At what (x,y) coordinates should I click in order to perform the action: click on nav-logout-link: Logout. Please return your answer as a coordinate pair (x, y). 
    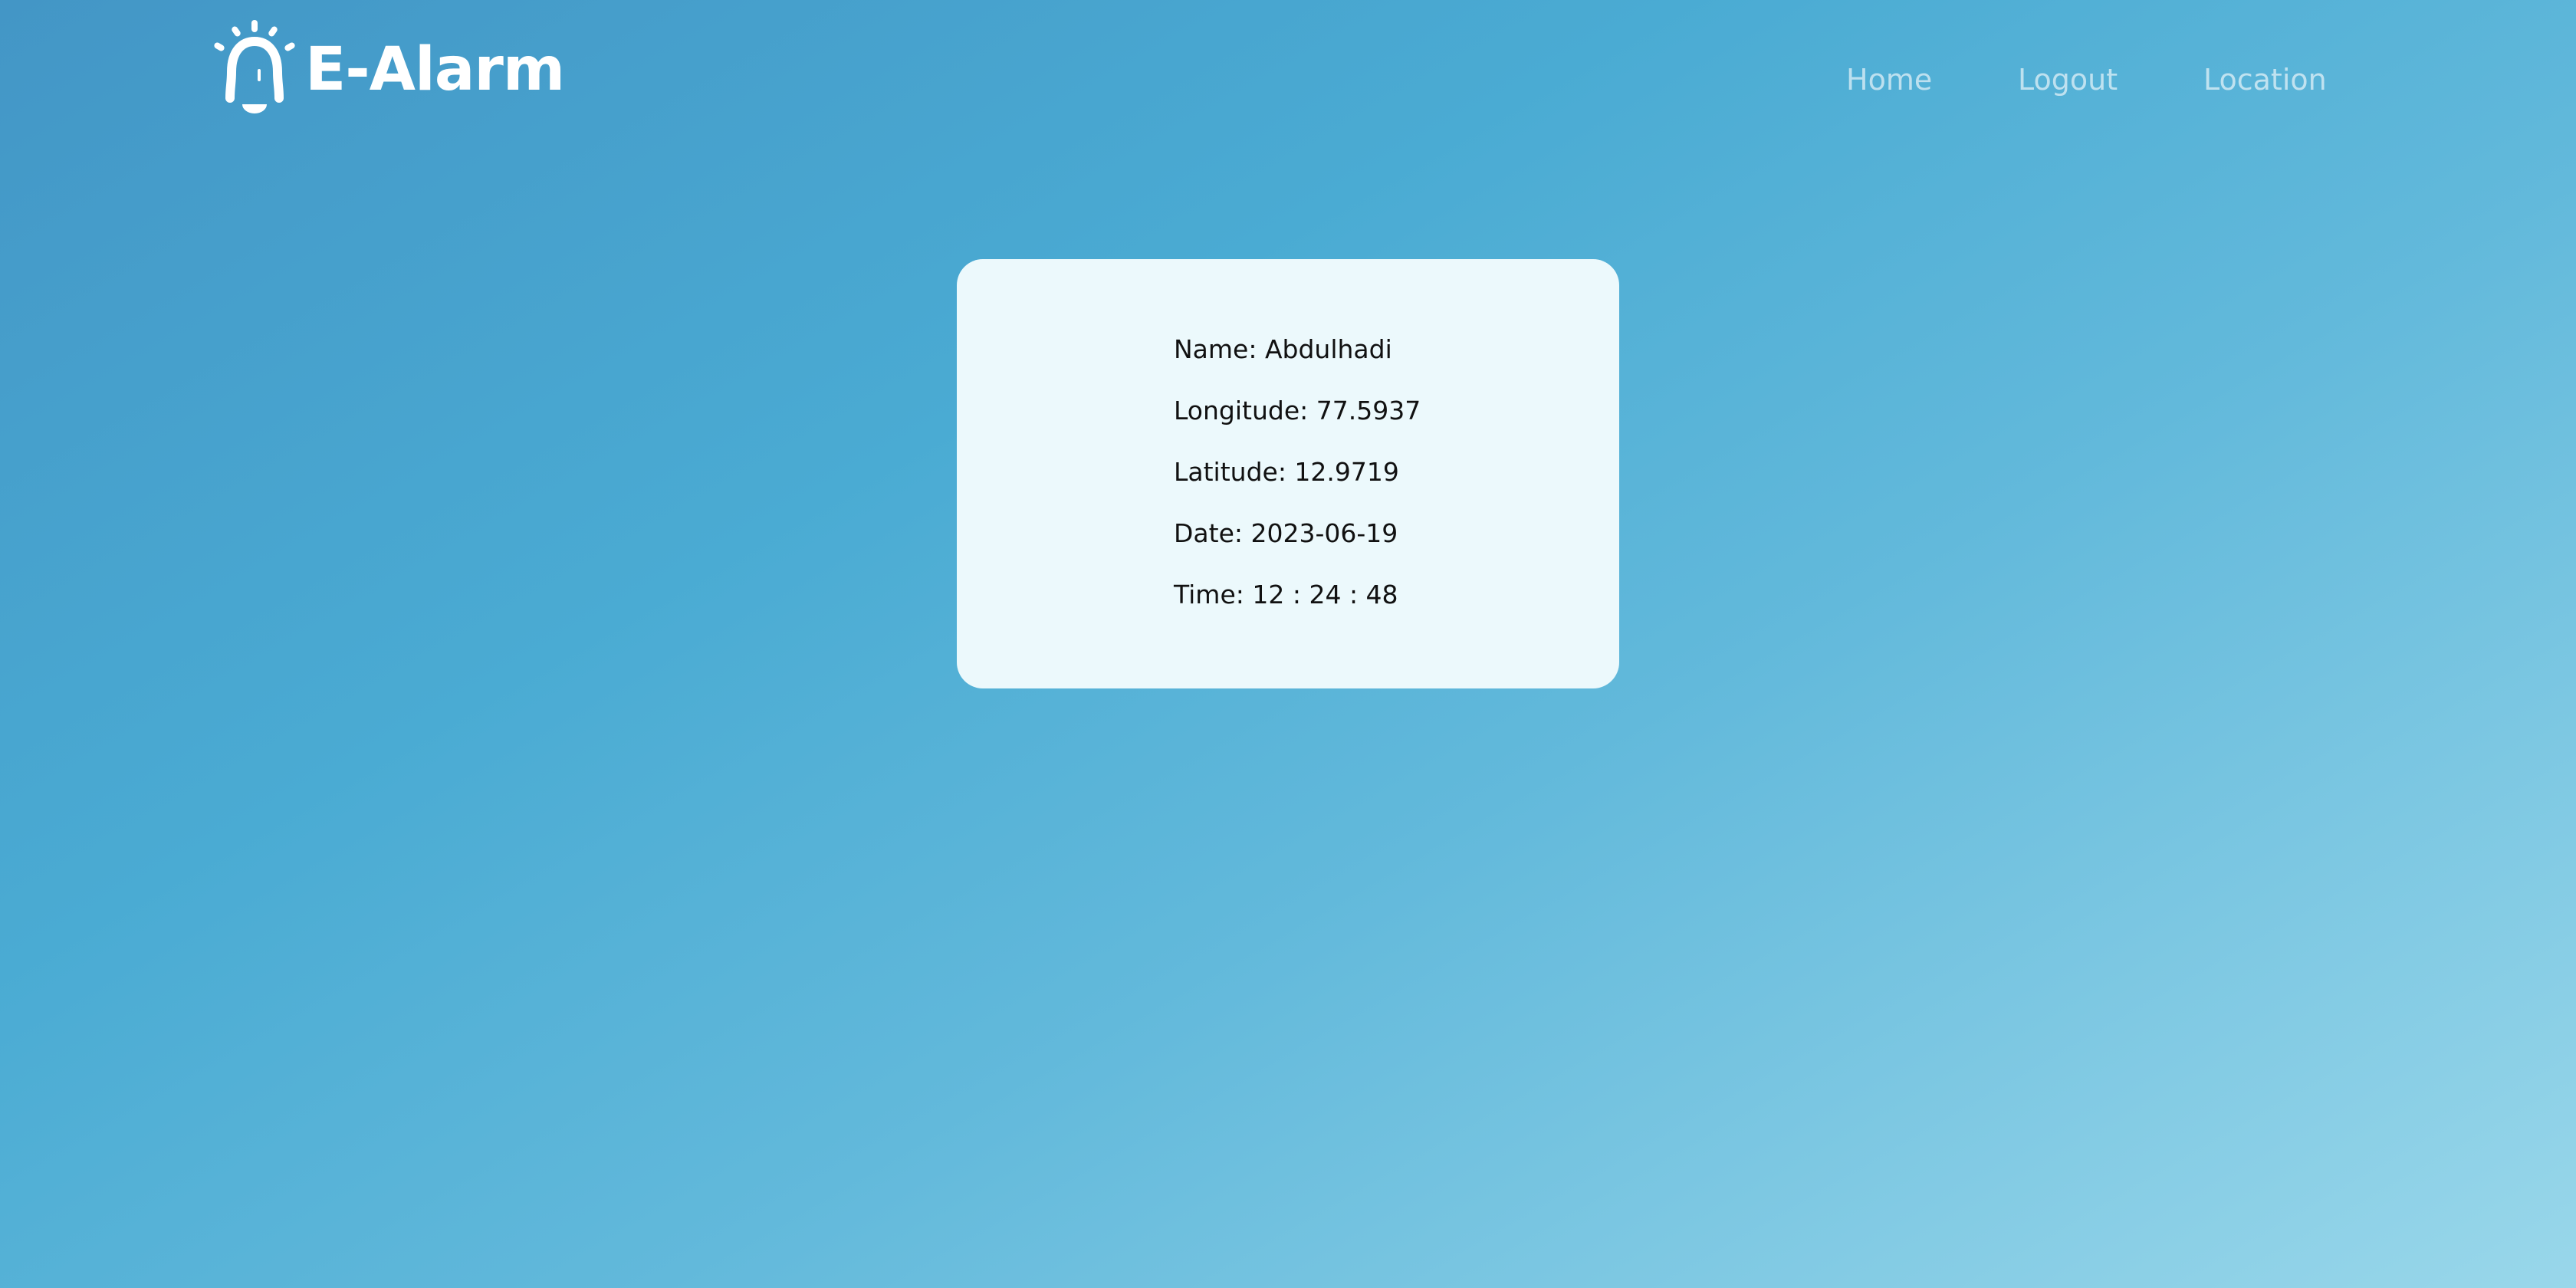
    Looking at the image, I should click on (2068, 80).